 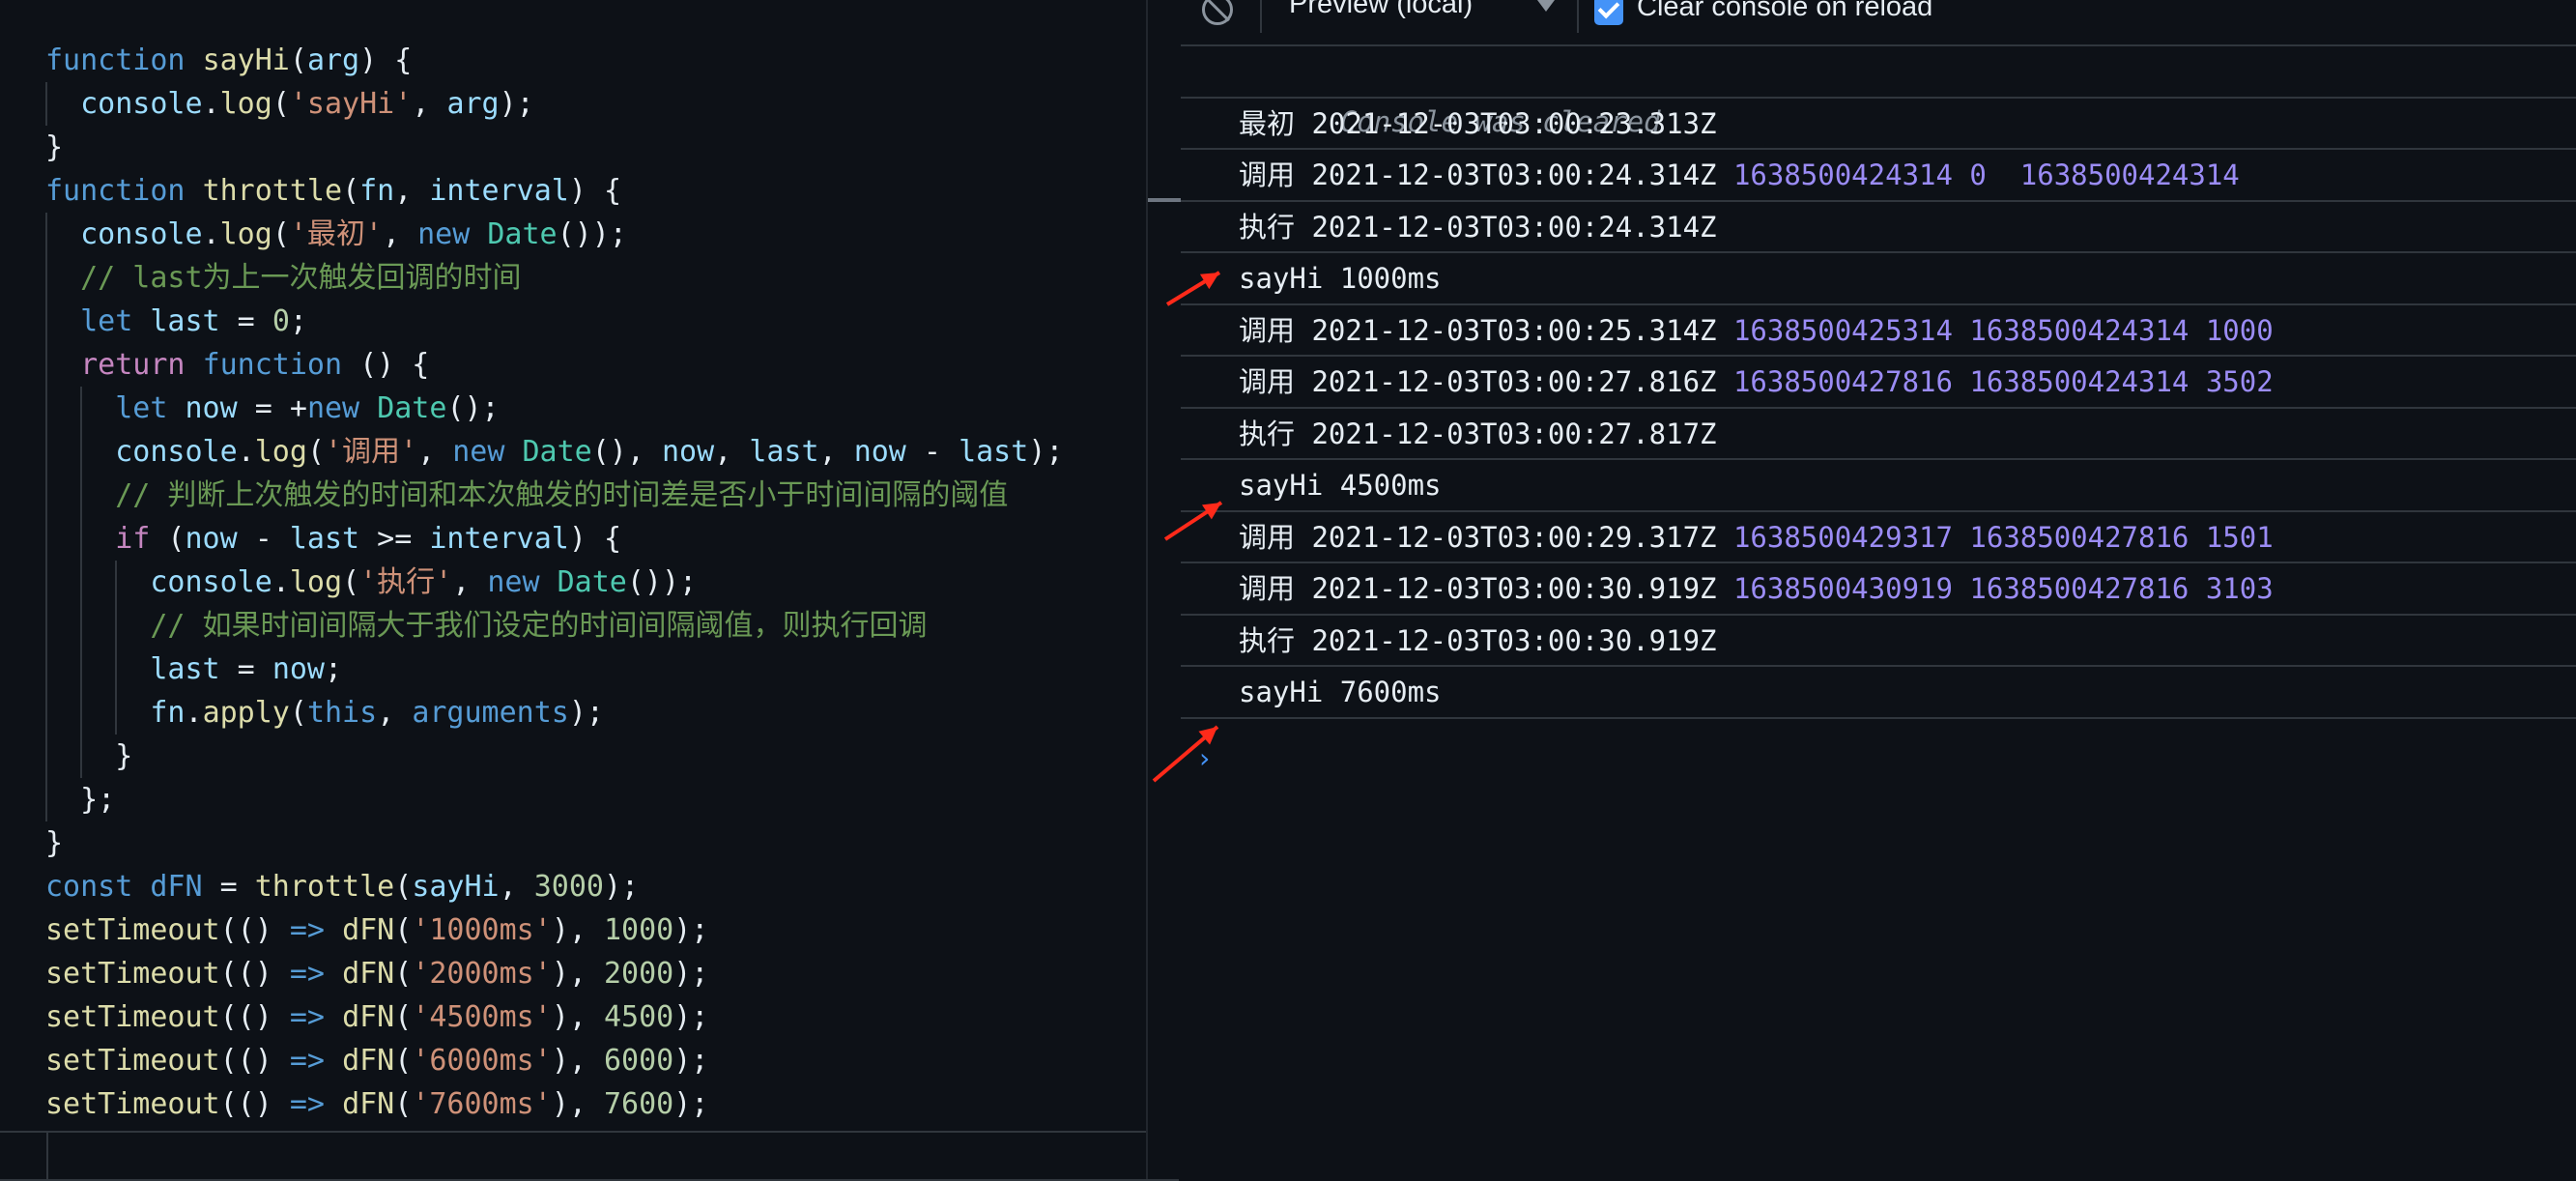 What do you see at coordinates (273, 191) in the screenshot?
I see `code-token: throttle` at bounding box center [273, 191].